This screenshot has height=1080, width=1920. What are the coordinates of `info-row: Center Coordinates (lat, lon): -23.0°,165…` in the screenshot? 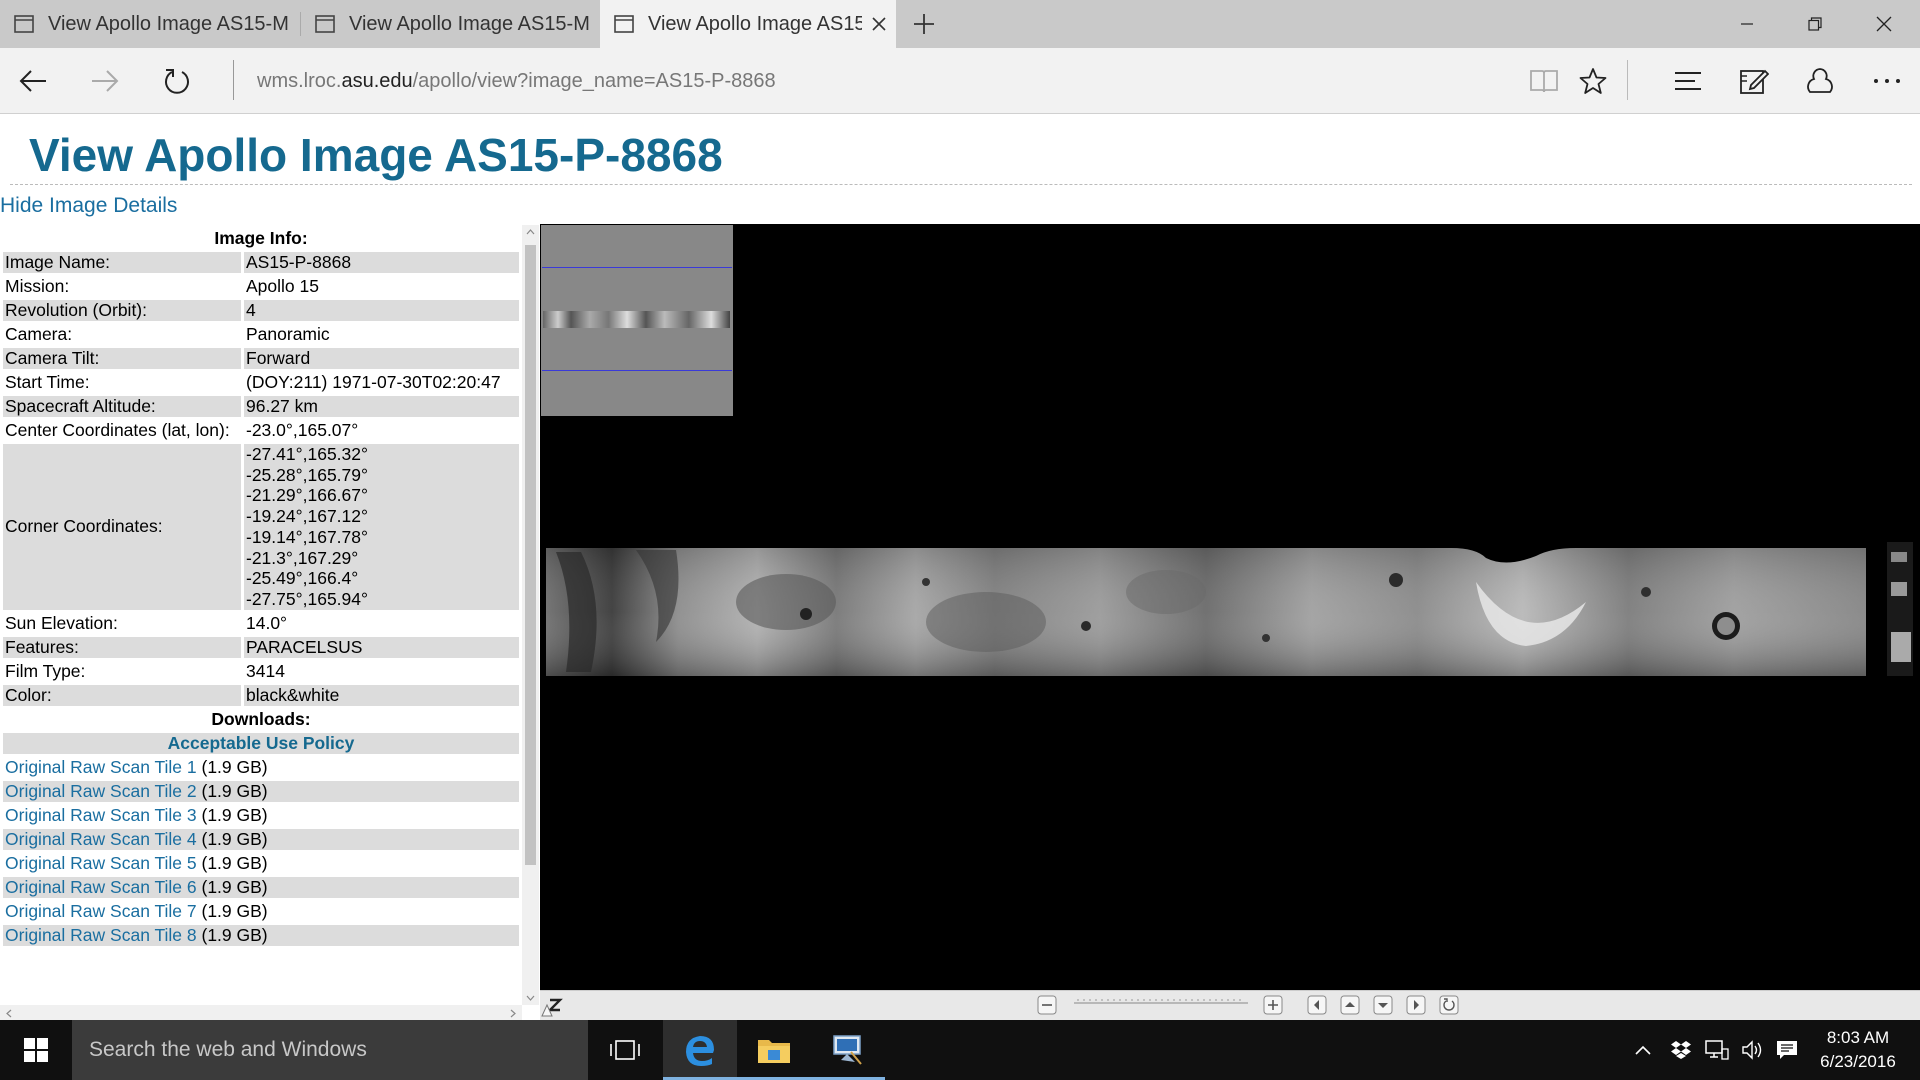 It's located at (261, 430).